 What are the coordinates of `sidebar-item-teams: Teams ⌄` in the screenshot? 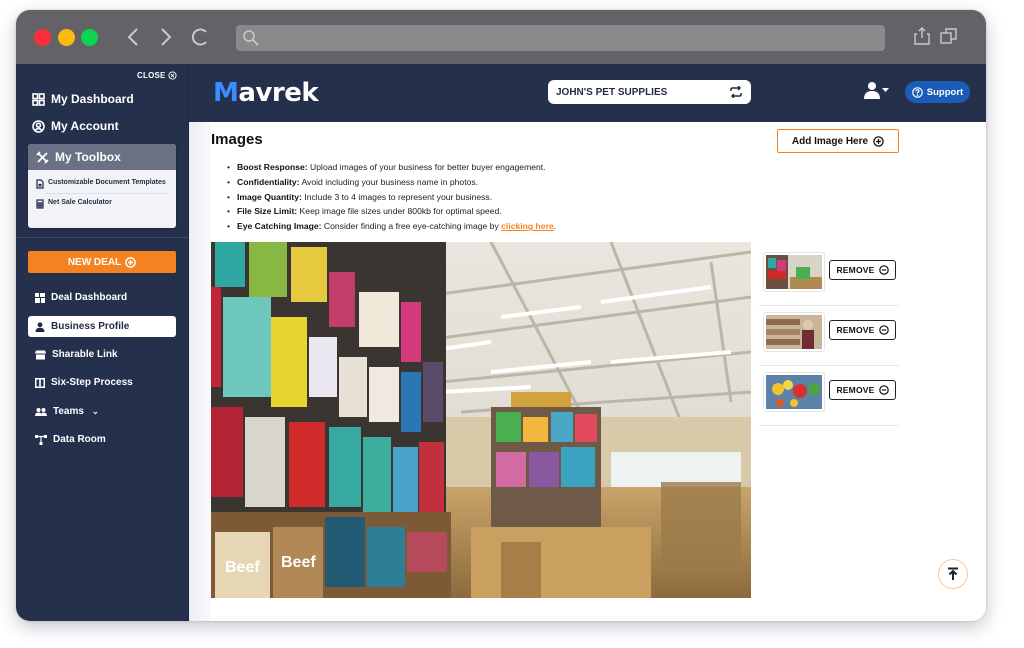 It's located at (102, 411).